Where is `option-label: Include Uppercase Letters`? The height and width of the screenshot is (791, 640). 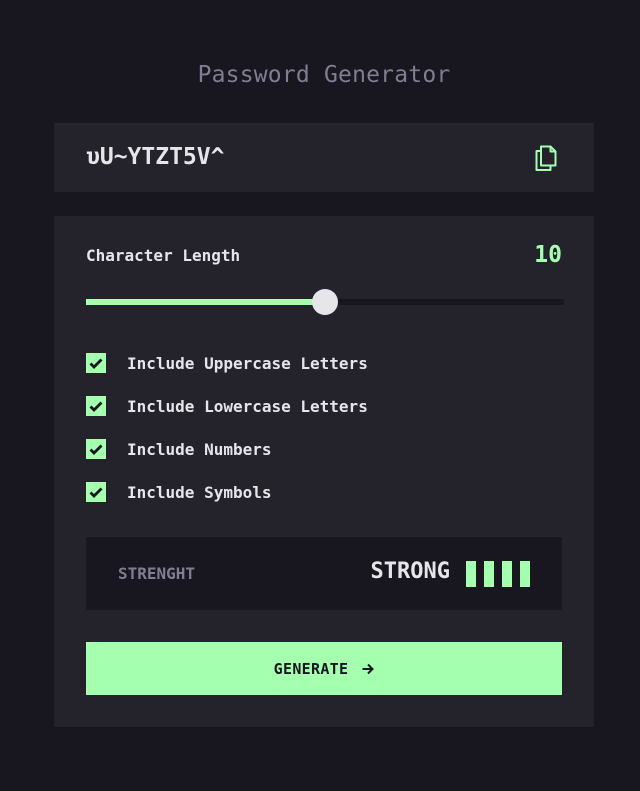 option-label: Include Uppercase Letters is located at coordinates (247, 363).